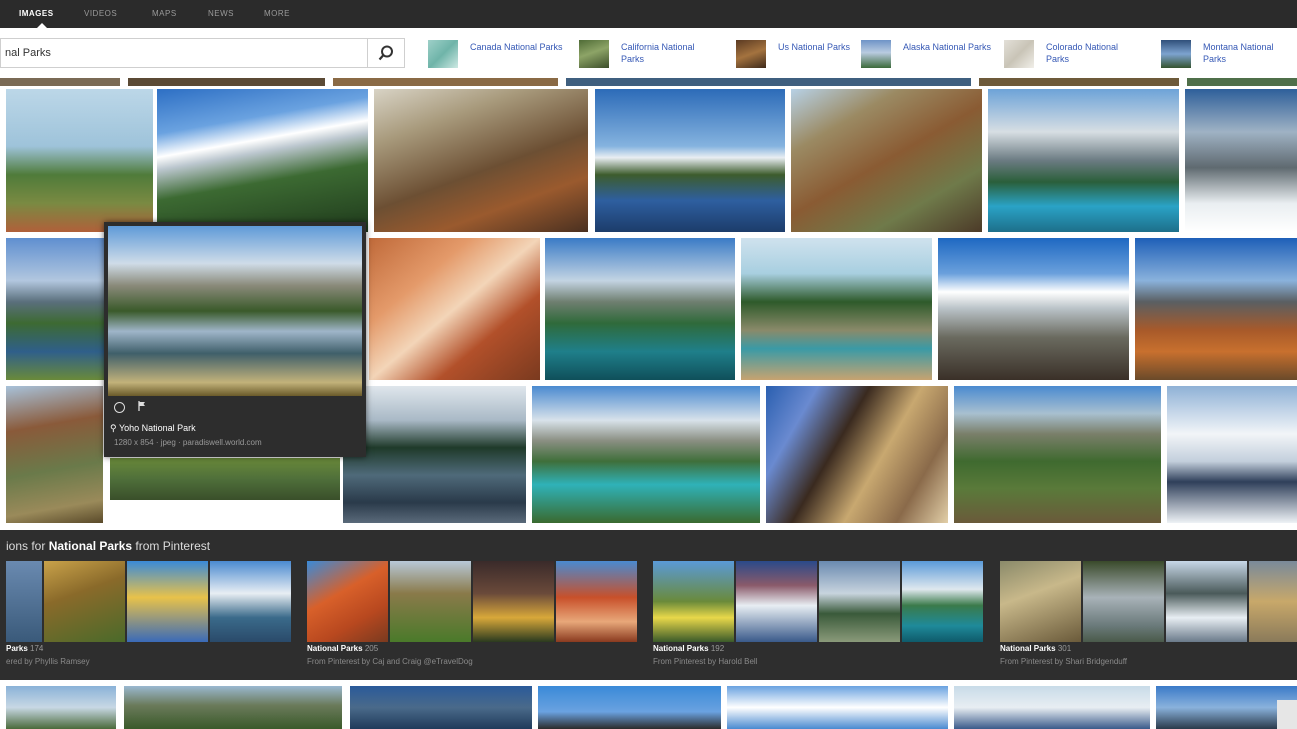  What do you see at coordinates (277, 13) in the screenshot?
I see `tab-more: MORE` at bounding box center [277, 13].